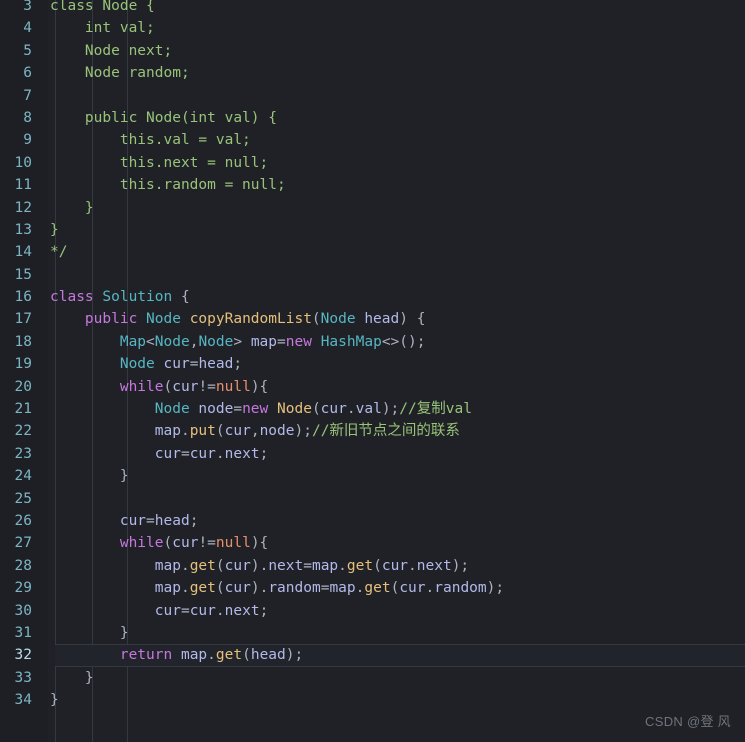 The height and width of the screenshot is (742, 745). Describe the element at coordinates (372, 387) in the screenshot. I see `code-line: 20 while(cur!=null){` at that location.